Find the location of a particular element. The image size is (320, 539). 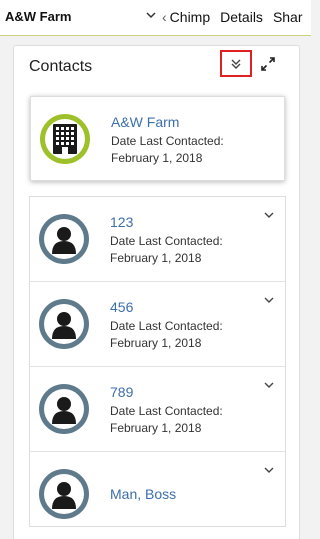

contact-item: Man, Boss is located at coordinates (157, 490).